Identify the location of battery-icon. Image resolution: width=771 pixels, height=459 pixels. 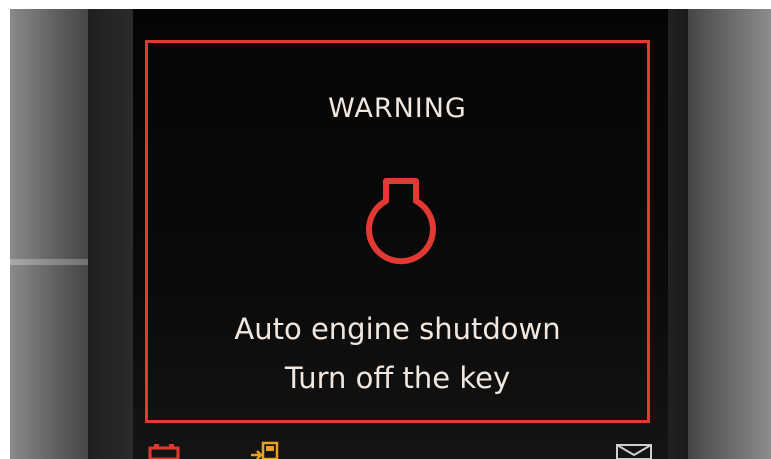
(164, 451).